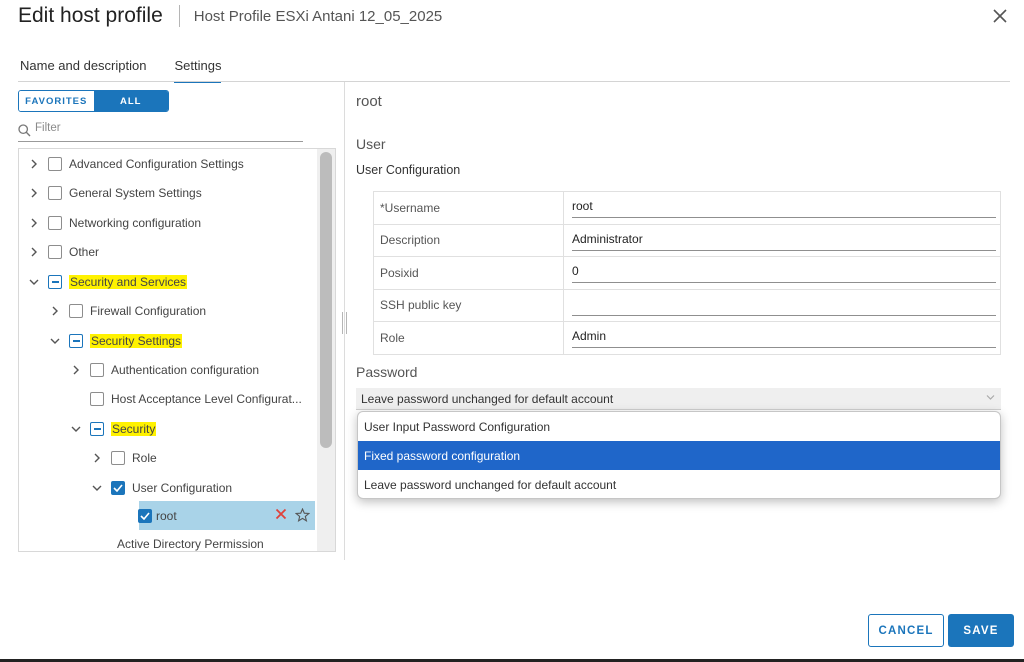  I want to click on tab-name-and-description: Name and description, so click(83, 70).